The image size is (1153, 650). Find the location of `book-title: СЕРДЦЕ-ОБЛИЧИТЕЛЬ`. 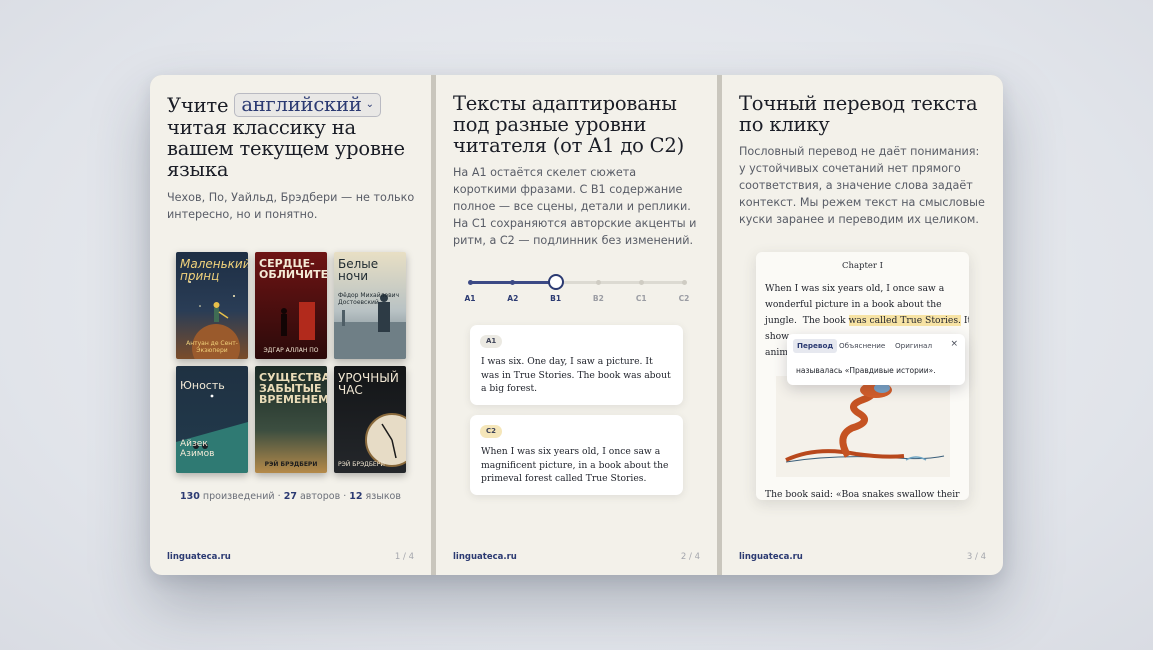

book-title: СЕРДЦЕ-ОБЛИЧИТЕЛЬ is located at coordinates (293, 269).